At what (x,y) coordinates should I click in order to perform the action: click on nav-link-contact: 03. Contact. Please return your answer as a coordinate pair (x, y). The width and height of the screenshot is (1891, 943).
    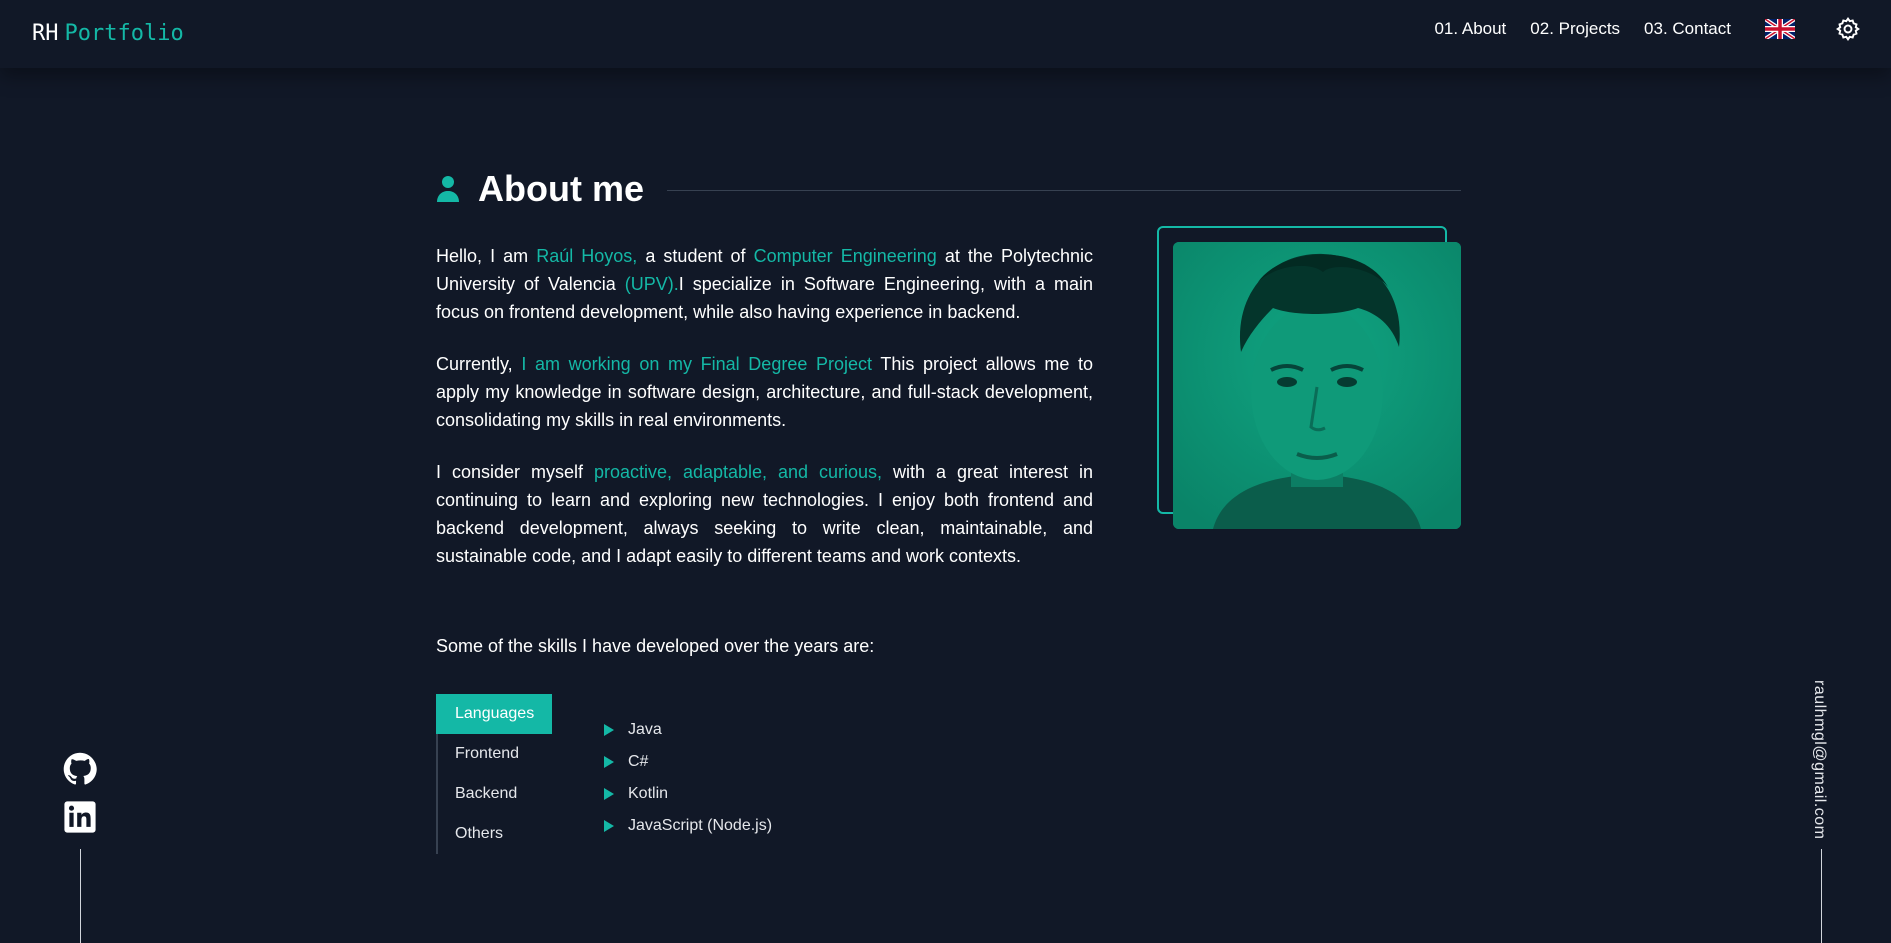
    Looking at the image, I should click on (1687, 29).